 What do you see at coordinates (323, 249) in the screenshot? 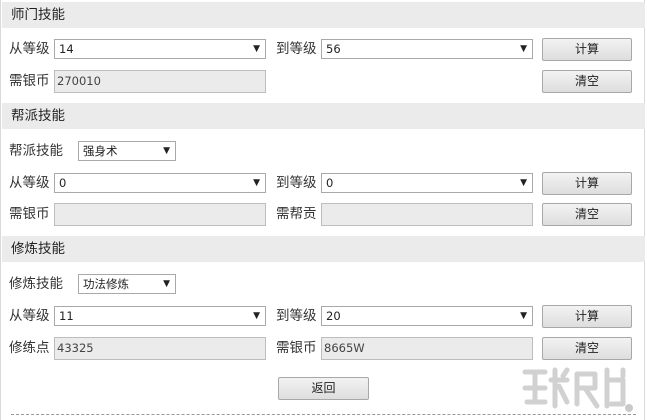
I see `section-header-cultivation: 修炼技能` at bounding box center [323, 249].